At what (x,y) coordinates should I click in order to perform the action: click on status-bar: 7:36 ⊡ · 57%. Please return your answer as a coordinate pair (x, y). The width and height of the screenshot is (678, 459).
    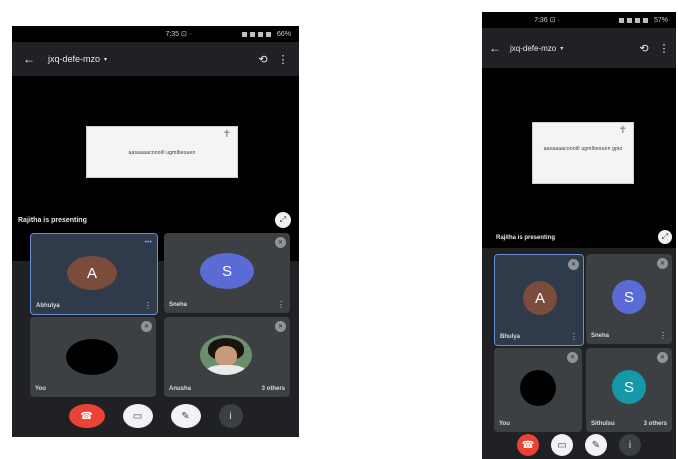
    Looking at the image, I should click on (579, 20).